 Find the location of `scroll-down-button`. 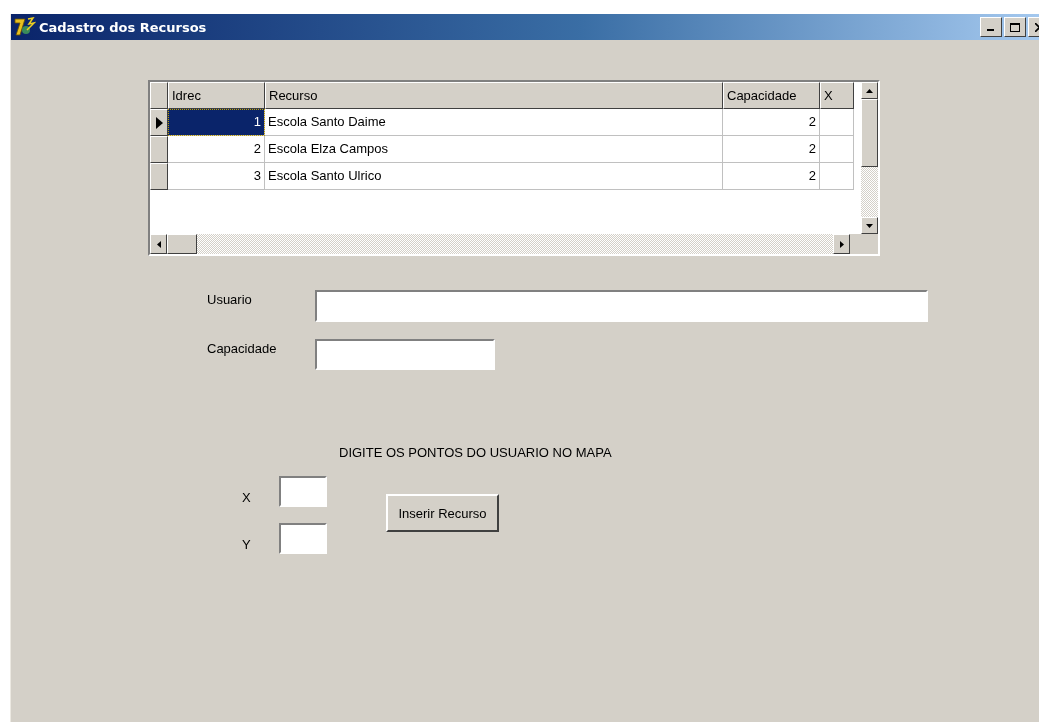

scroll-down-button is located at coordinates (869, 225).